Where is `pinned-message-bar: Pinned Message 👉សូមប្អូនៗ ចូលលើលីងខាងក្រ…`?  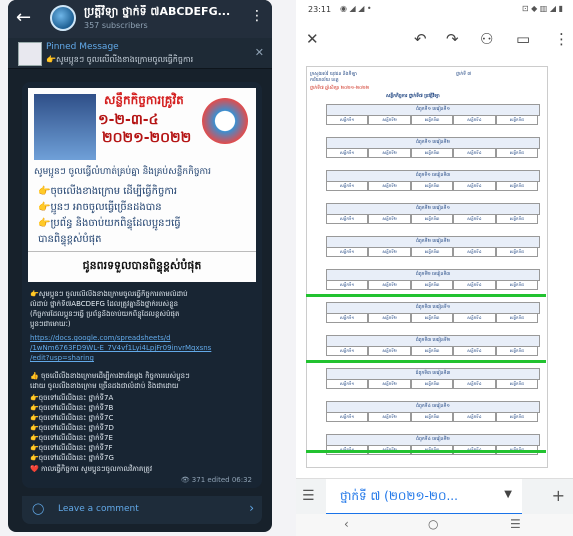
pinned-message-bar: Pinned Message 👉សូមប្អូនៗ ចូលលើលីងខាងក្រ… is located at coordinates (140, 53).